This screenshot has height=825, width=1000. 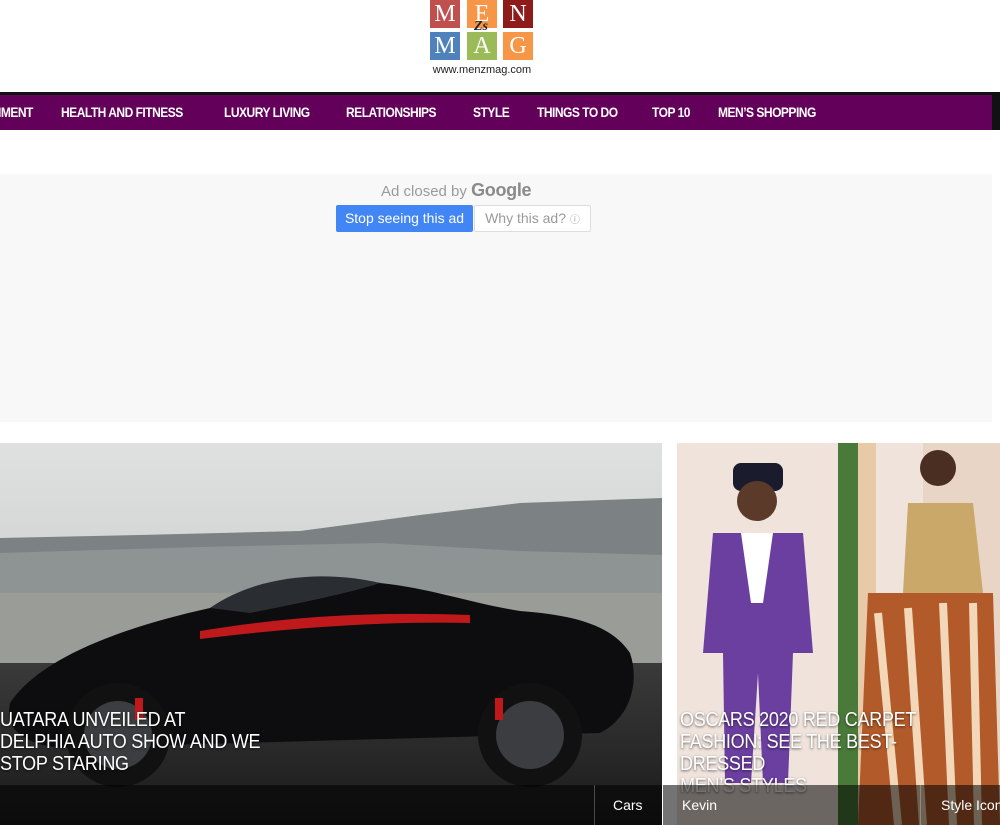 I want to click on nav-item-top-10: TOP 10, so click(x=671, y=112).